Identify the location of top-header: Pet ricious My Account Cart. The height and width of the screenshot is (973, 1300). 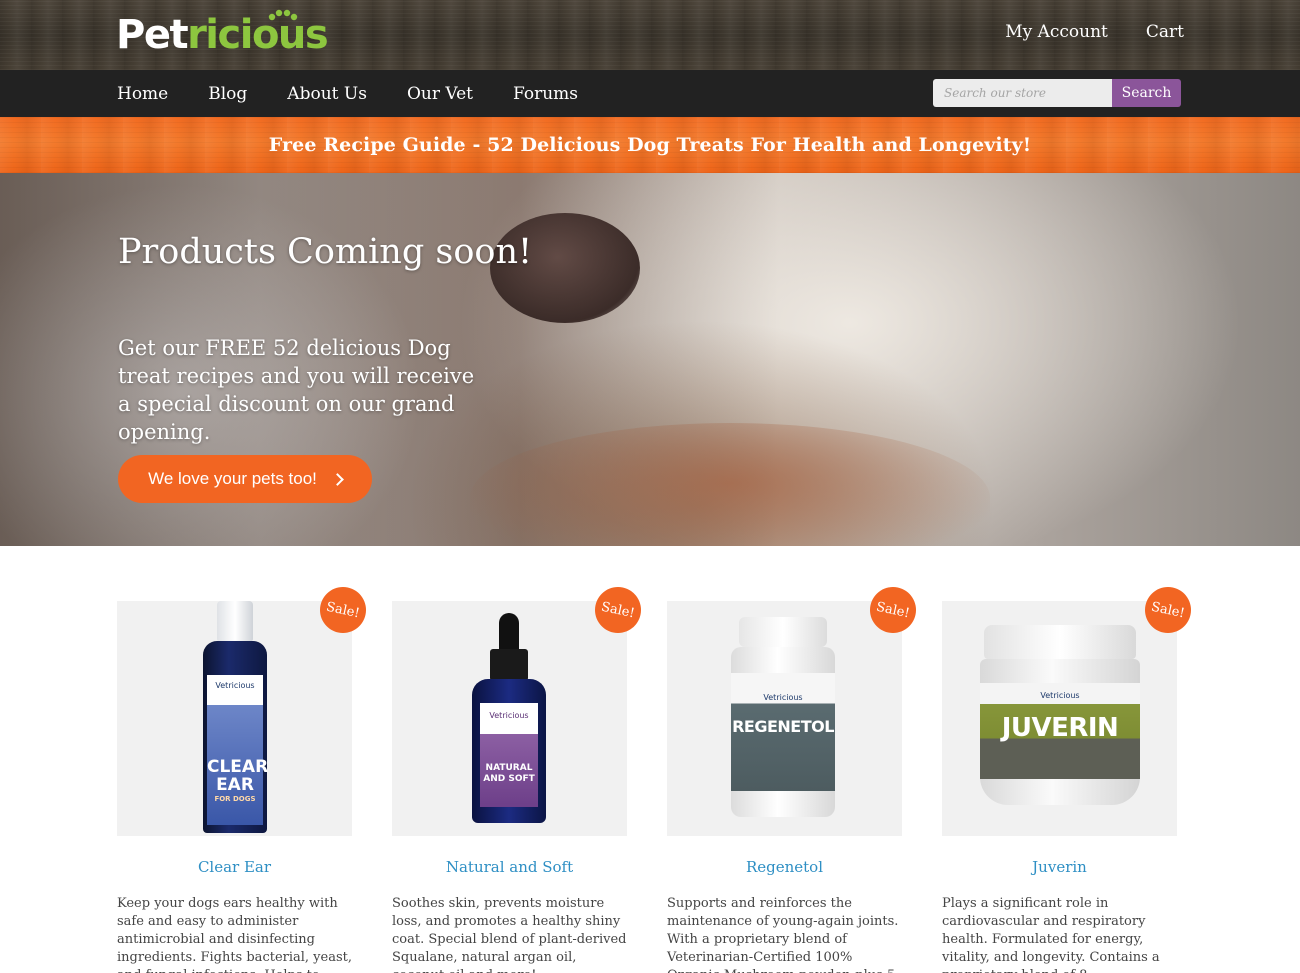
(650, 35).